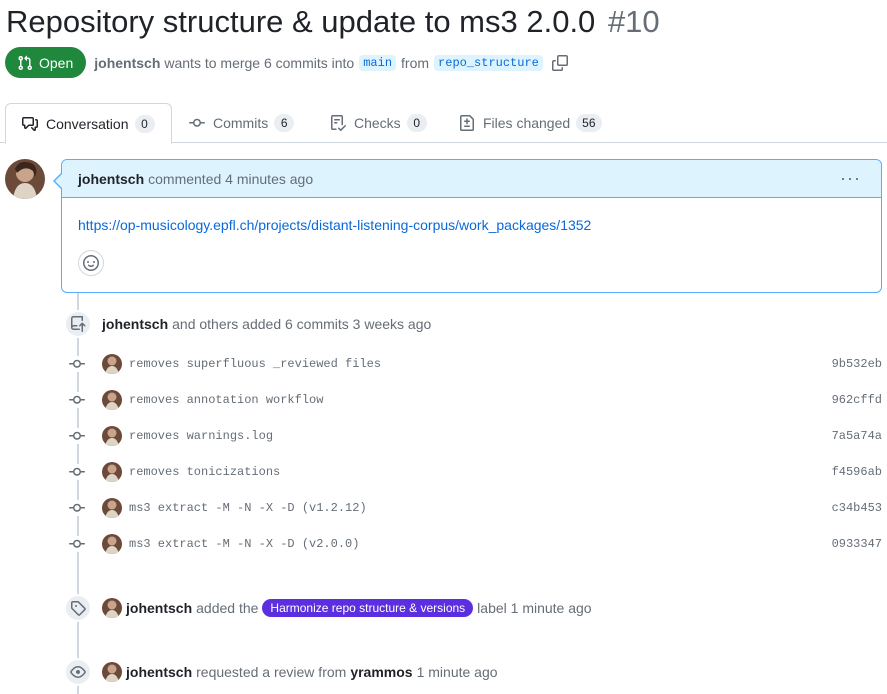 Image resolution: width=887 pixels, height=694 pixels. Describe the element at coordinates (25, 62) in the screenshot. I see `git-pull-request-icon` at that location.